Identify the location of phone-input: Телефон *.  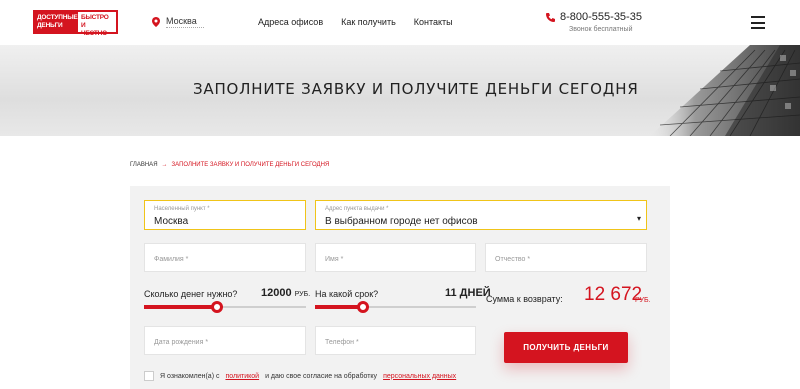
(395, 340).